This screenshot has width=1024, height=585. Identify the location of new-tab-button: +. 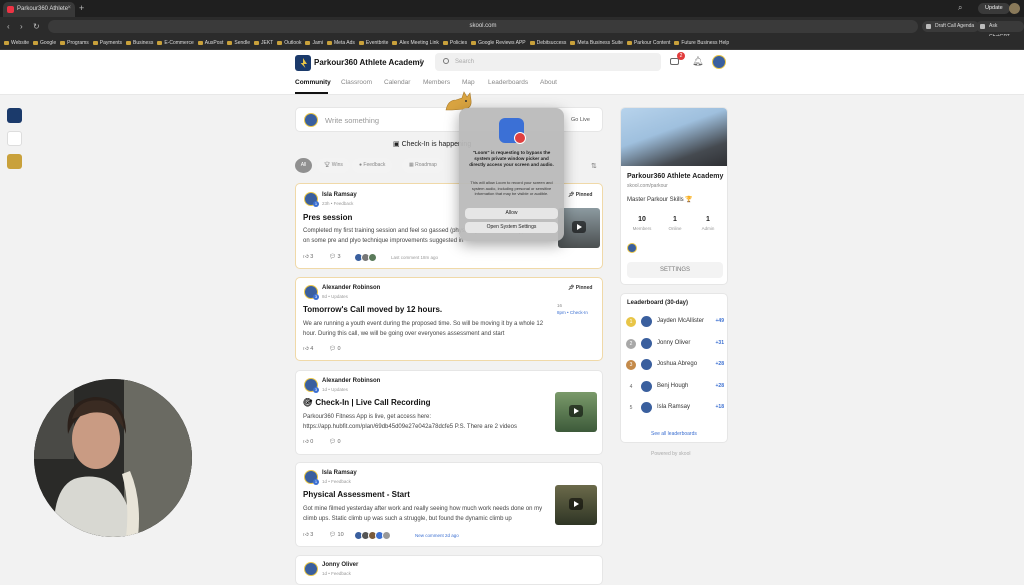
(81, 8).